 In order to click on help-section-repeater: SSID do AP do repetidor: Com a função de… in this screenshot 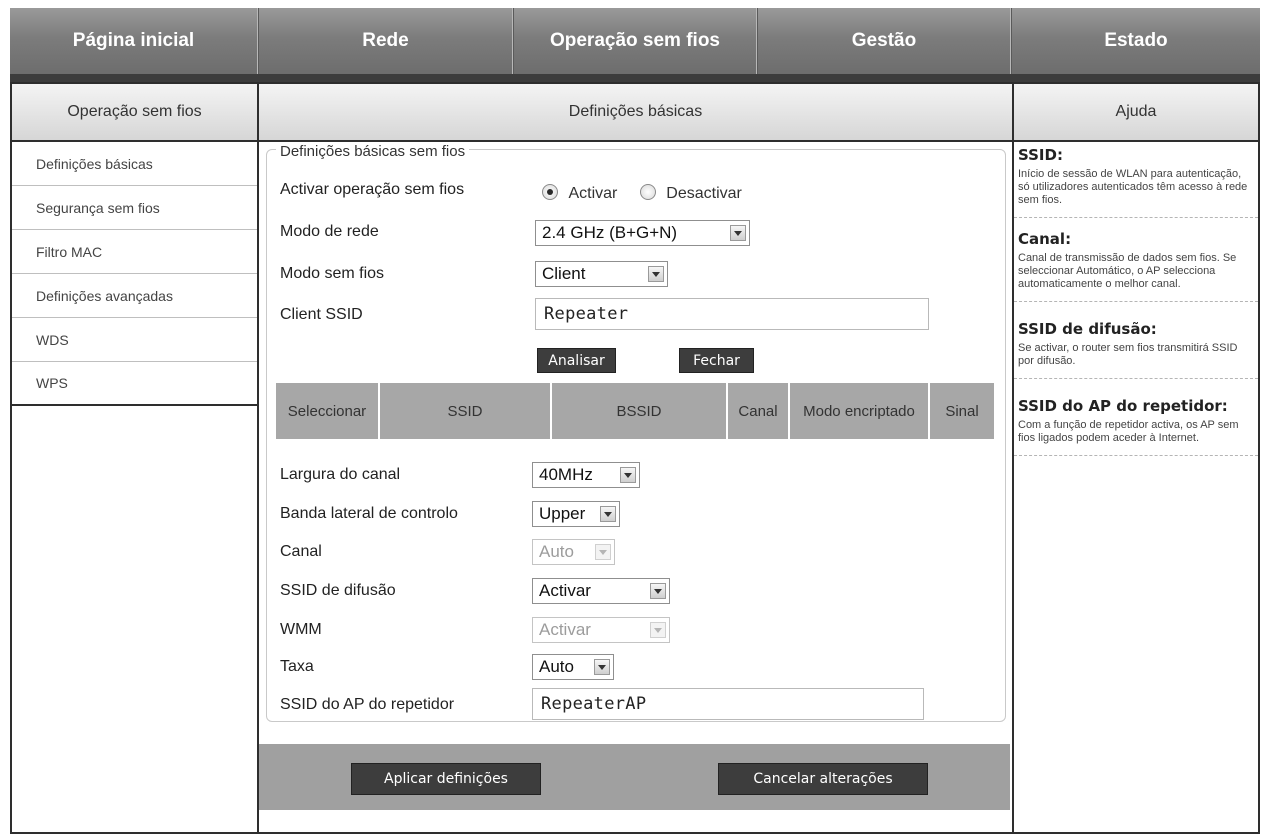, I will do `click(1136, 417)`.